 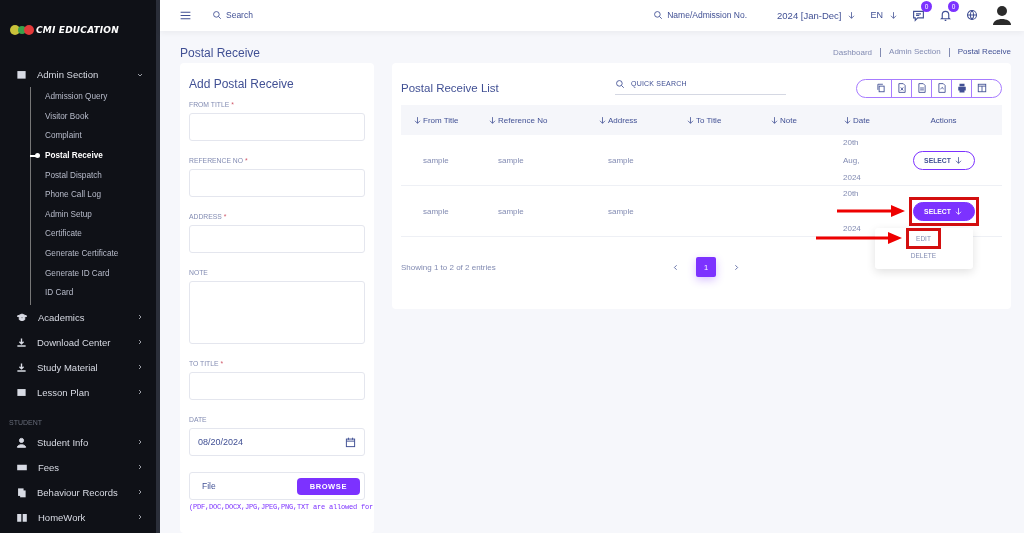 I want to click on nav-subitem: Phone Call Log, so click(x=93, y=194).